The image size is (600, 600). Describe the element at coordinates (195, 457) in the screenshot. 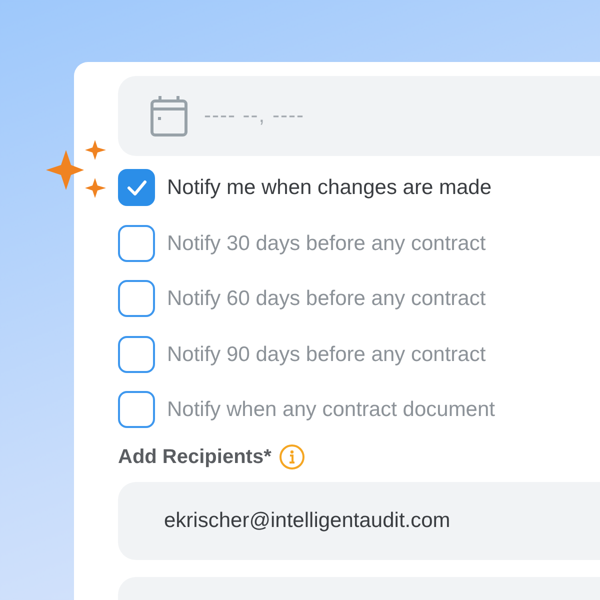

I see `field-label: Add Recipients*` at that location.